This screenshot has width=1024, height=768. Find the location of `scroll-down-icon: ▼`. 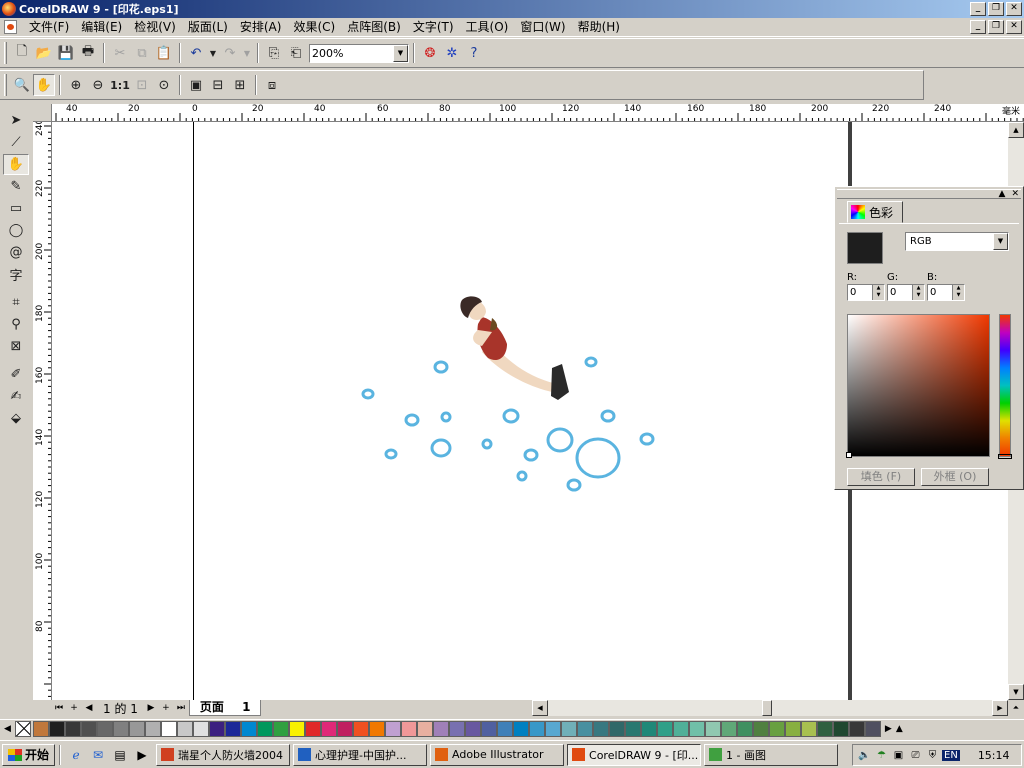

scroll-down-icon: ▼ is located at coordinates (1016, 692).